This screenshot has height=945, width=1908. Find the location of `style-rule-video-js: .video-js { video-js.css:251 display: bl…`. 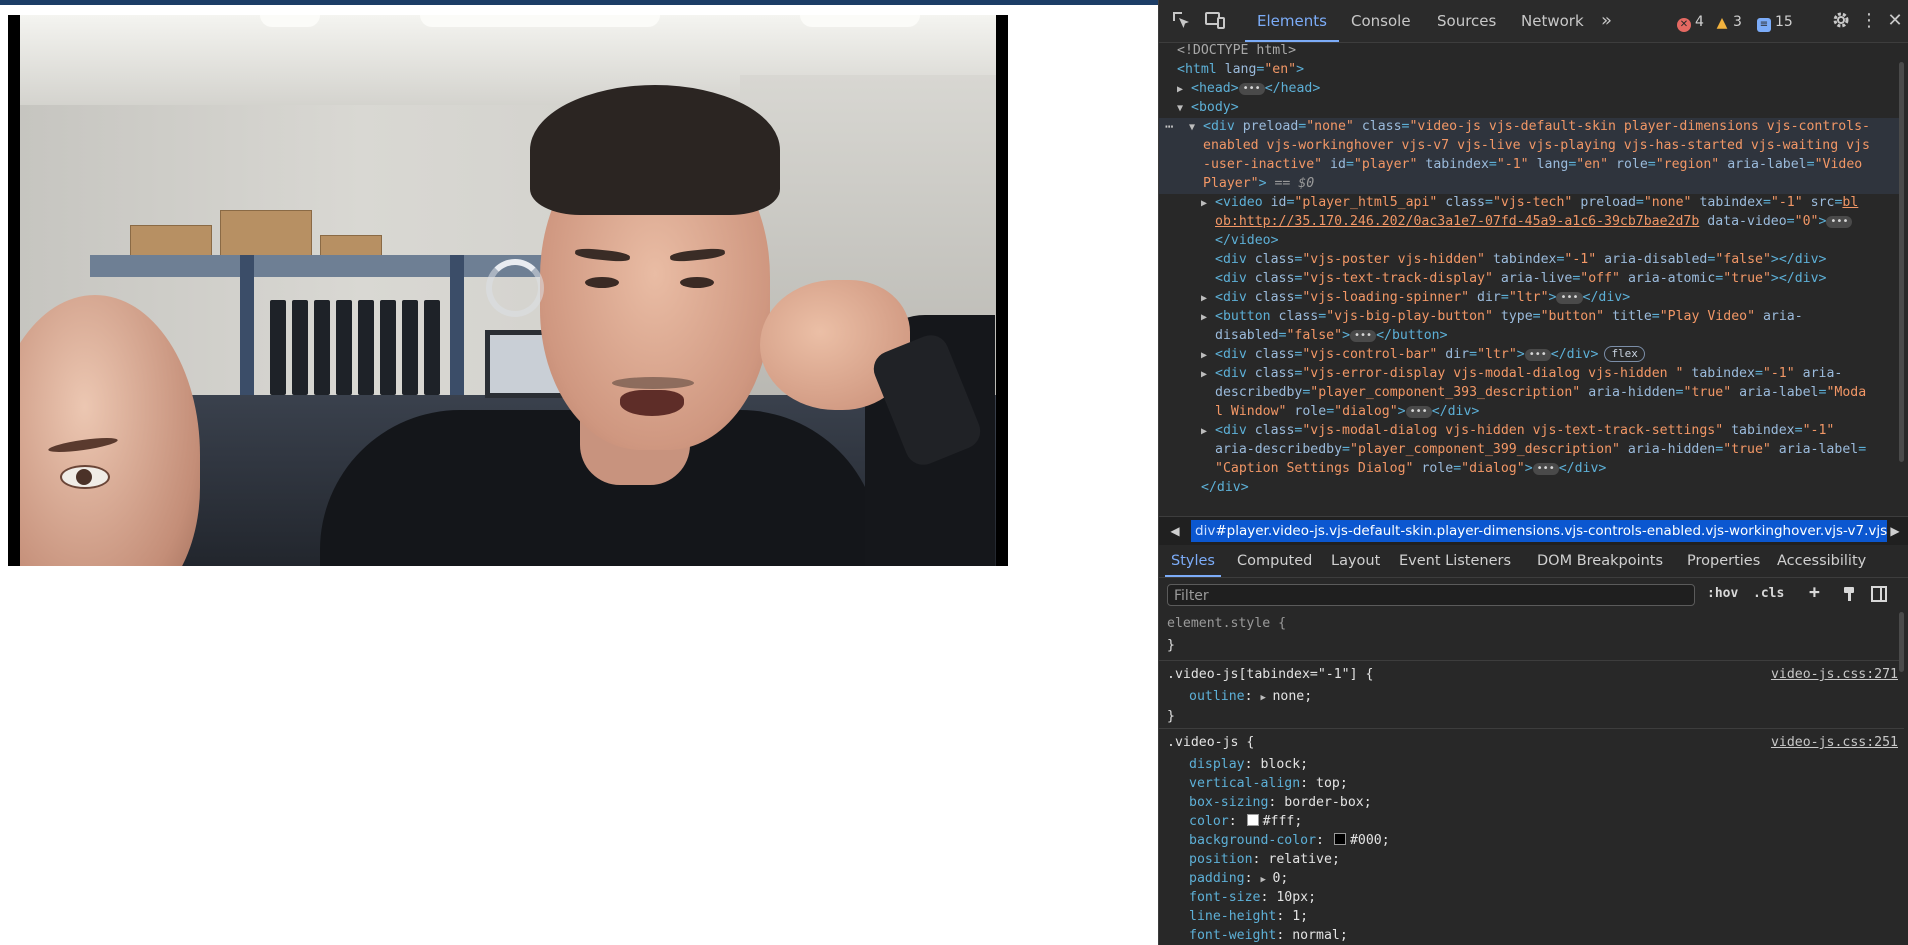

style-rule-video-js: .video-js { video-js.css:251 display: bl… is located at coordinates (1531, 837).